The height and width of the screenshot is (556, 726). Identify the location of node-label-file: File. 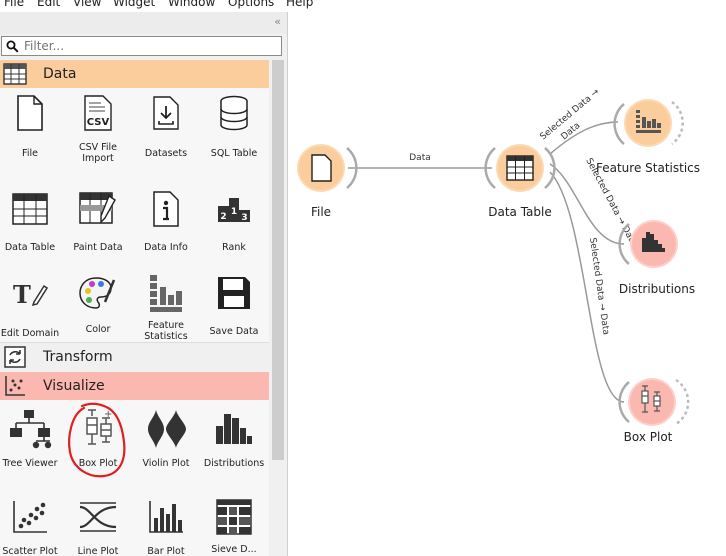
(321, 212).